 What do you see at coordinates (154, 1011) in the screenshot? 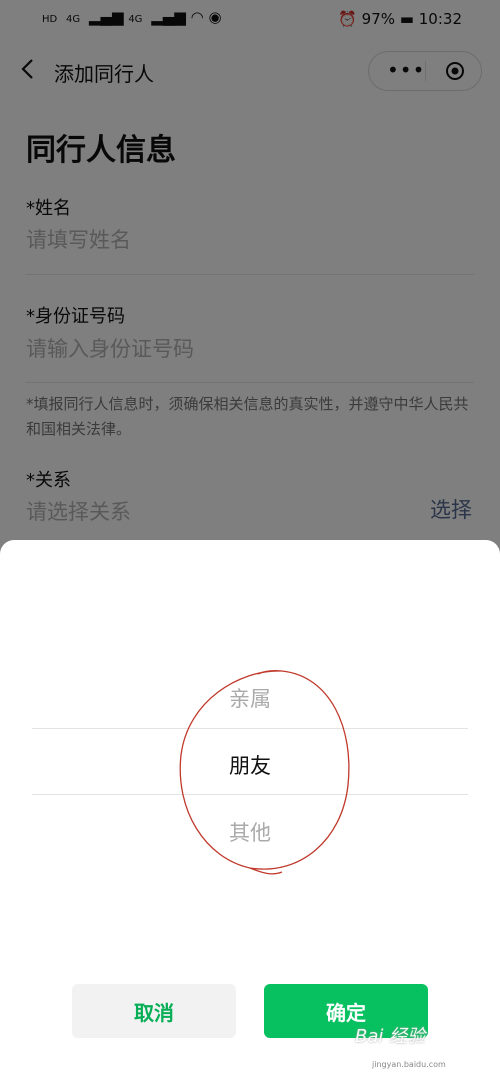
I see `cancel-button: 取消` at bounding box center [154, 1011].